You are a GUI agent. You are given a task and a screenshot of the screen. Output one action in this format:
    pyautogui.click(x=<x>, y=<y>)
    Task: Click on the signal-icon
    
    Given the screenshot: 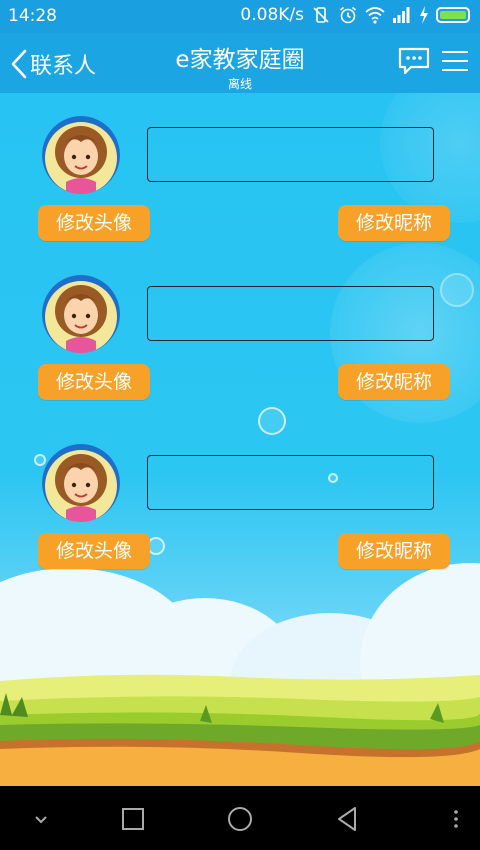 What is the action you would take?
    pyautogui.click(x=401, y=15)
    